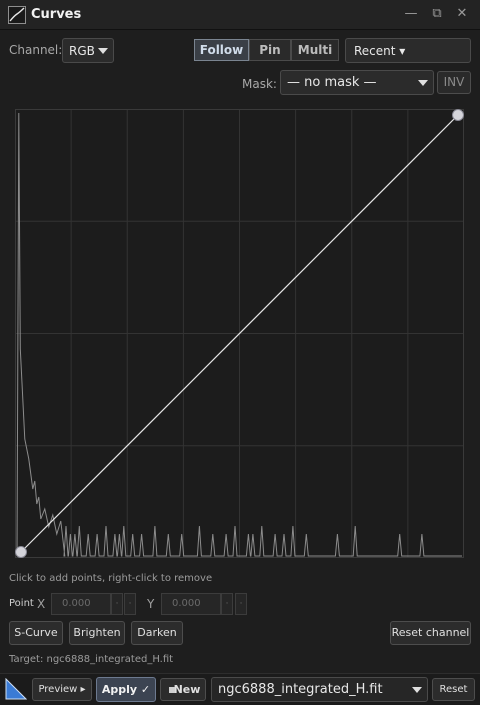 This screenshot has height=705, width=480. What do you see at coordinates (332, 82) in the screenshot?
I see `mask-value: — no mask —` at bounding box center [332, 82].